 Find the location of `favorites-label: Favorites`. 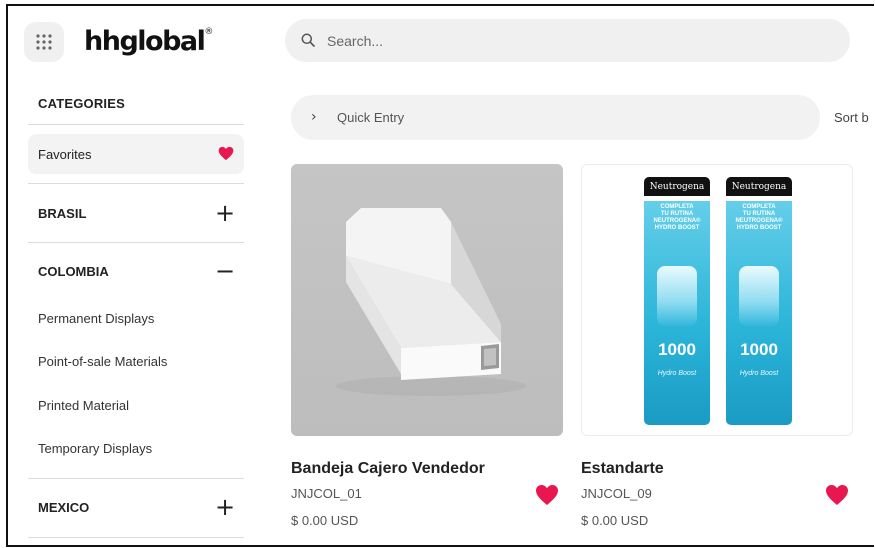

favorites-label: Favorites is located at coordinates (65, 154).